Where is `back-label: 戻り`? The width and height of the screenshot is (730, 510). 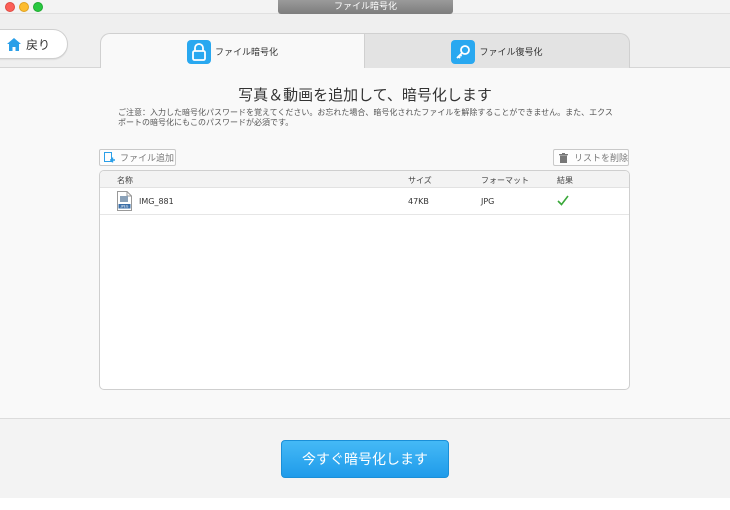
back-label: 戻り is located at coordinates (38, 44).